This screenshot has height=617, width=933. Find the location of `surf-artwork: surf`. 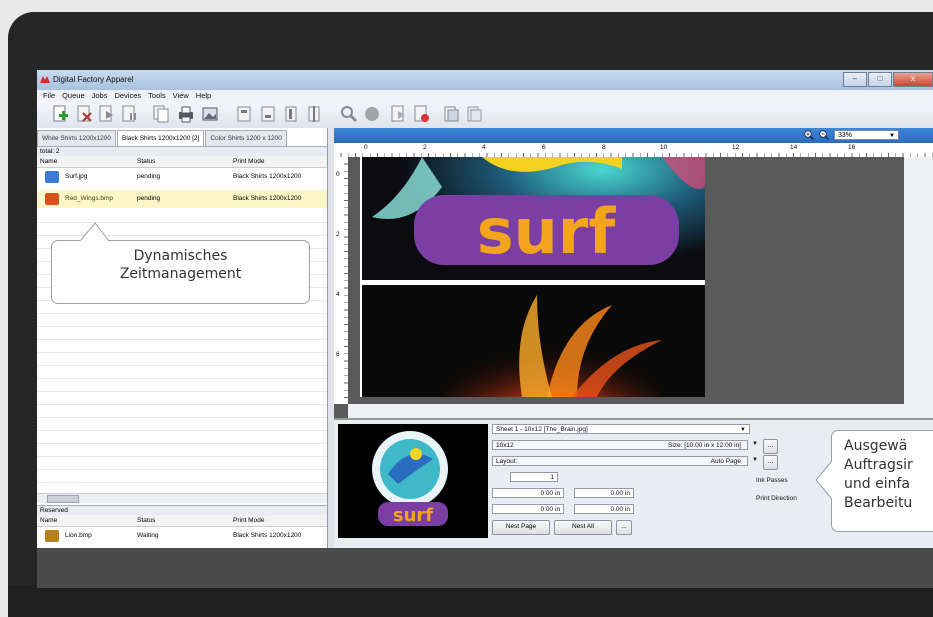

surf-artwork: surf is located at coordinates (533, 218).